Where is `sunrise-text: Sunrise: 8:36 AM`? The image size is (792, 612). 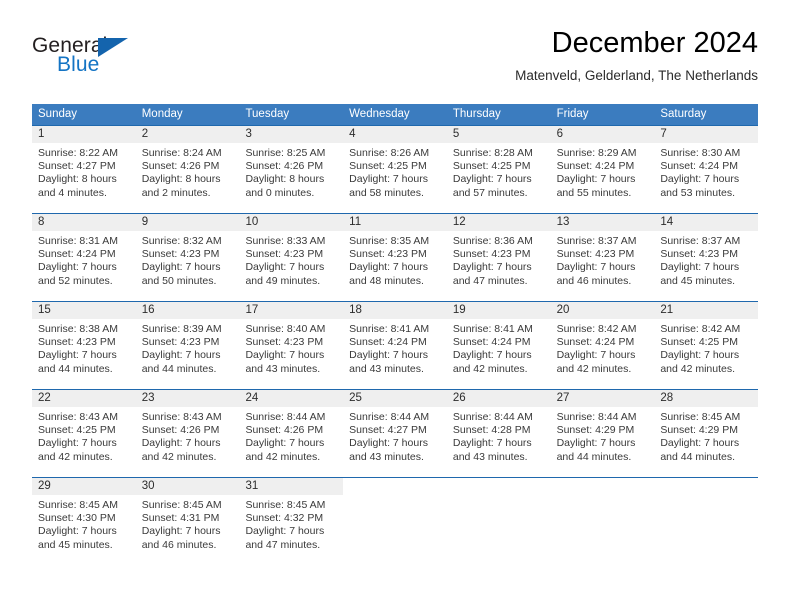 sunrise-text: Sunrise: 8:36 AM is located at coordinates (492, 241).